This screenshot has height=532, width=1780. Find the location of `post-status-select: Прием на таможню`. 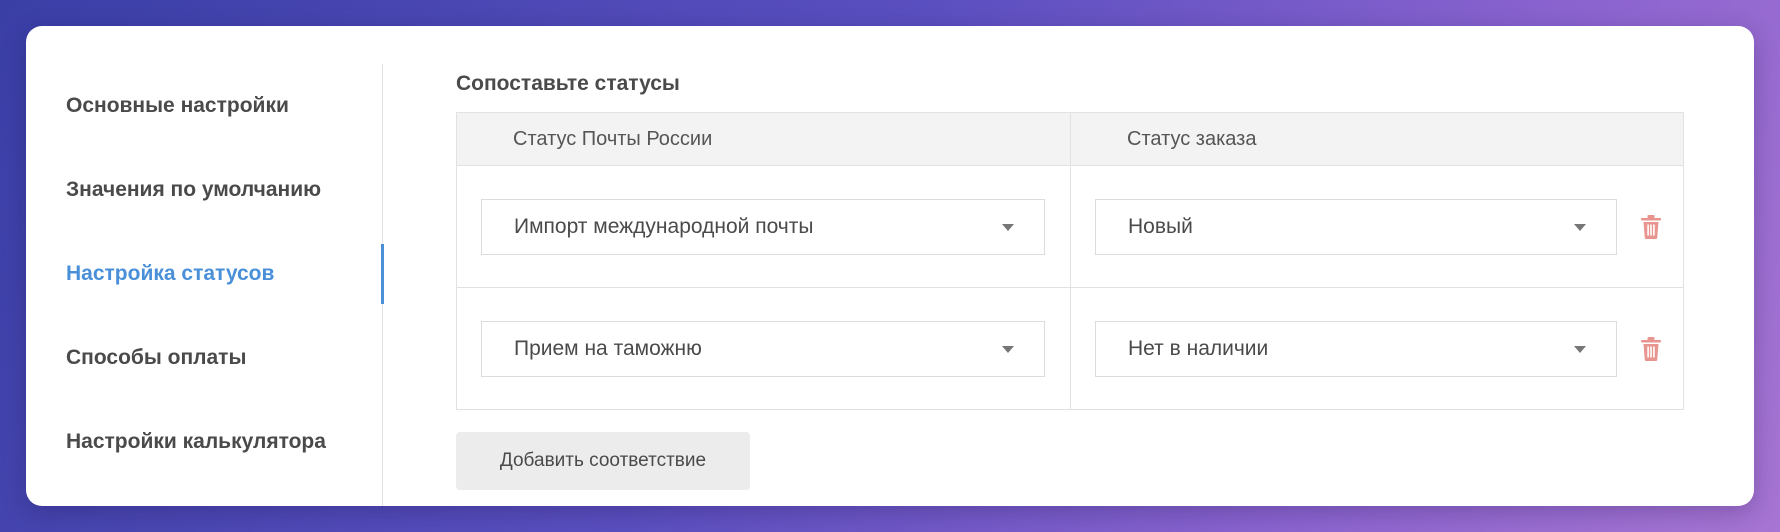

post-status-select: Прием на таможню is located at coordinates (763, 348).